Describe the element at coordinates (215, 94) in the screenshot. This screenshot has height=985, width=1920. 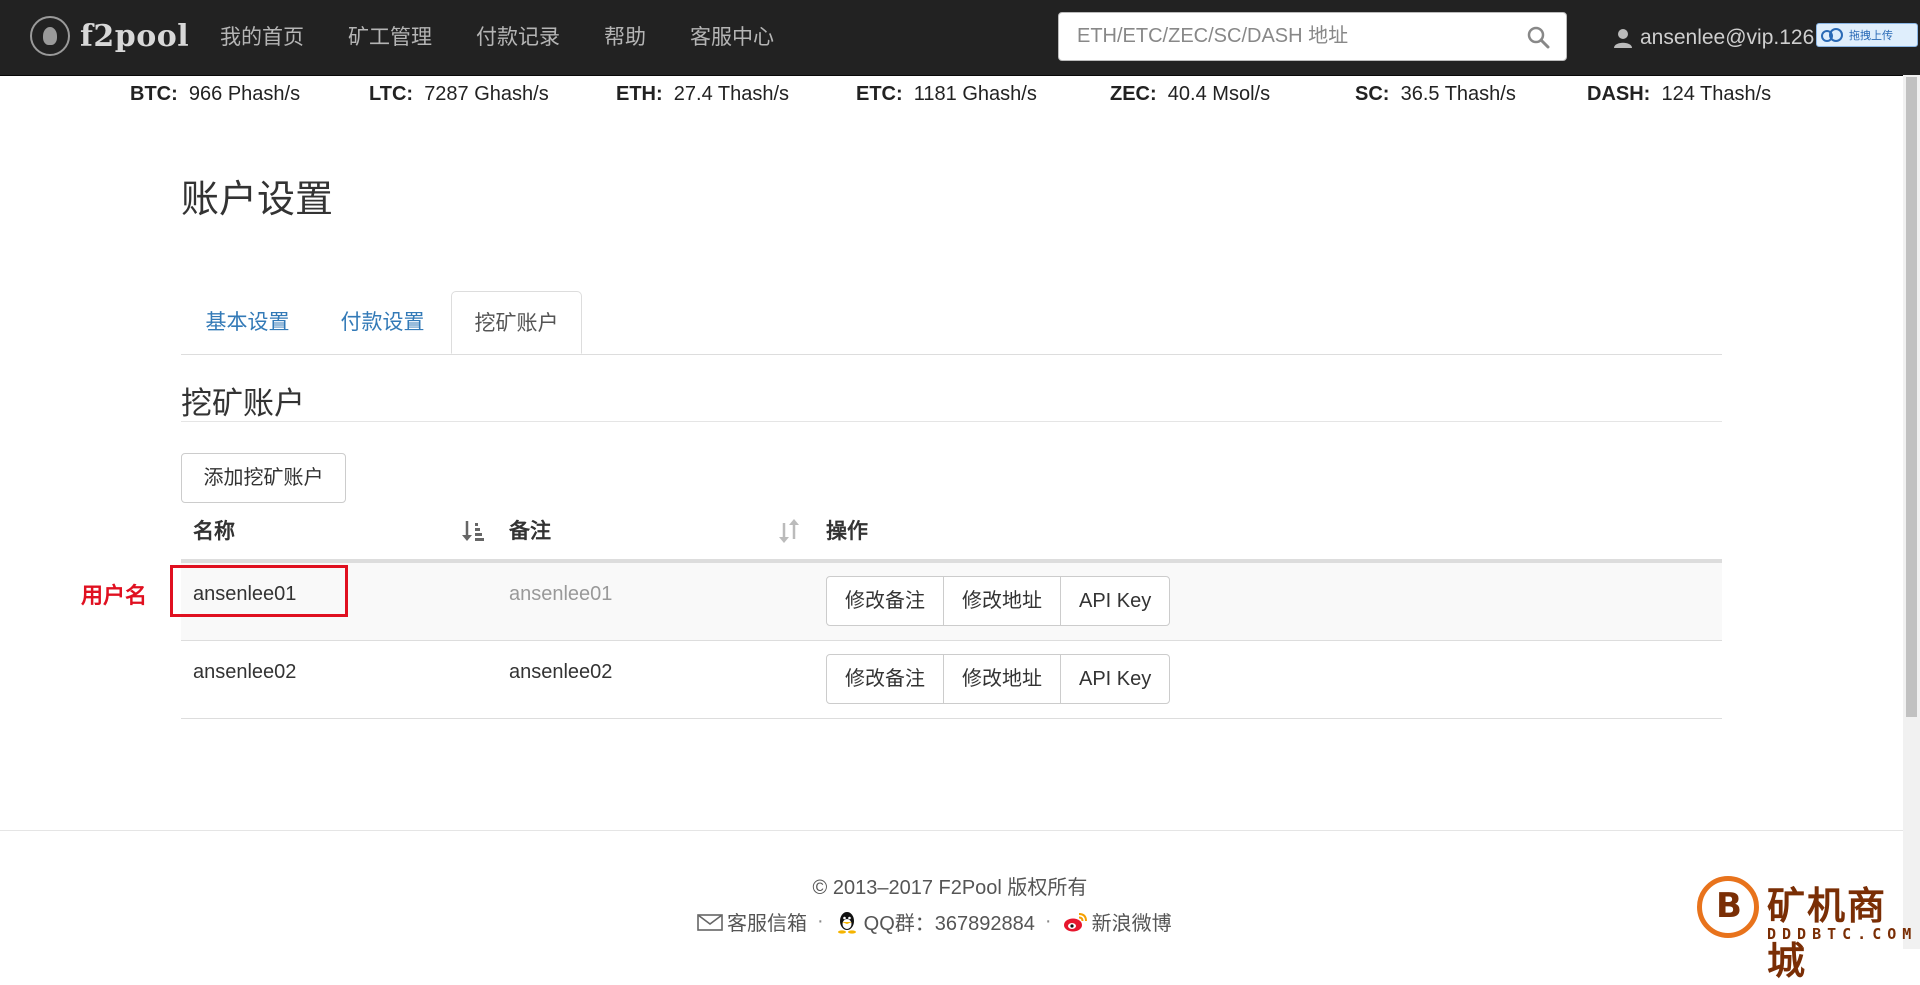
I see `hashrate-btc: BTC: 966 Phash/s` at that location.